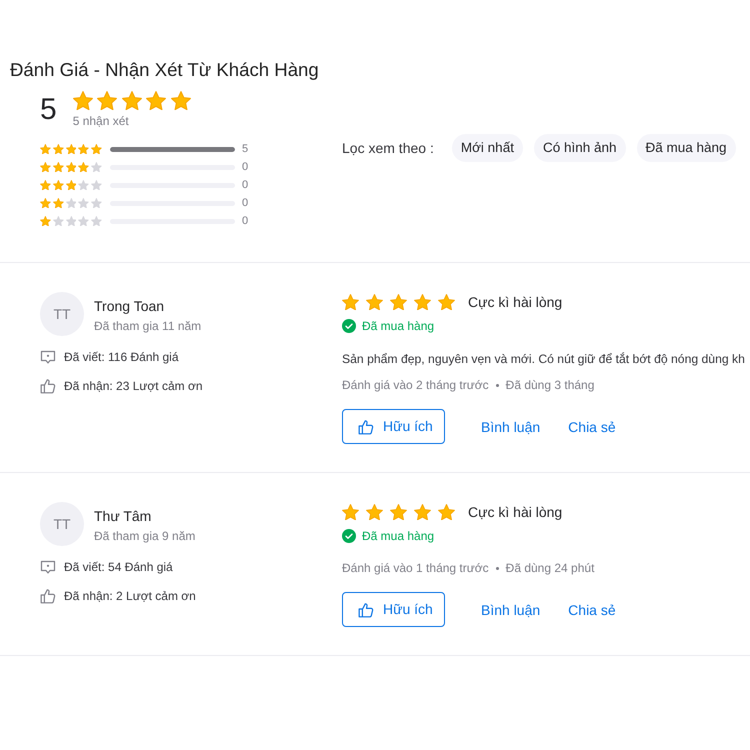  I want to click on reviewer-name: Thư Tâm, so click(123, 516).